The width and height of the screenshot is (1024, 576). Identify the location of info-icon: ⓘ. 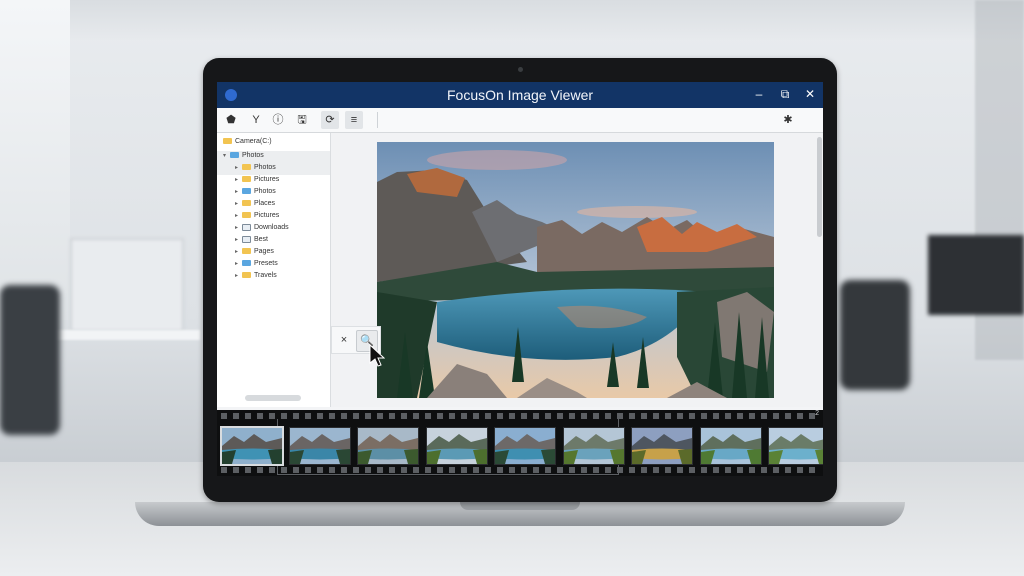
(278, 120).